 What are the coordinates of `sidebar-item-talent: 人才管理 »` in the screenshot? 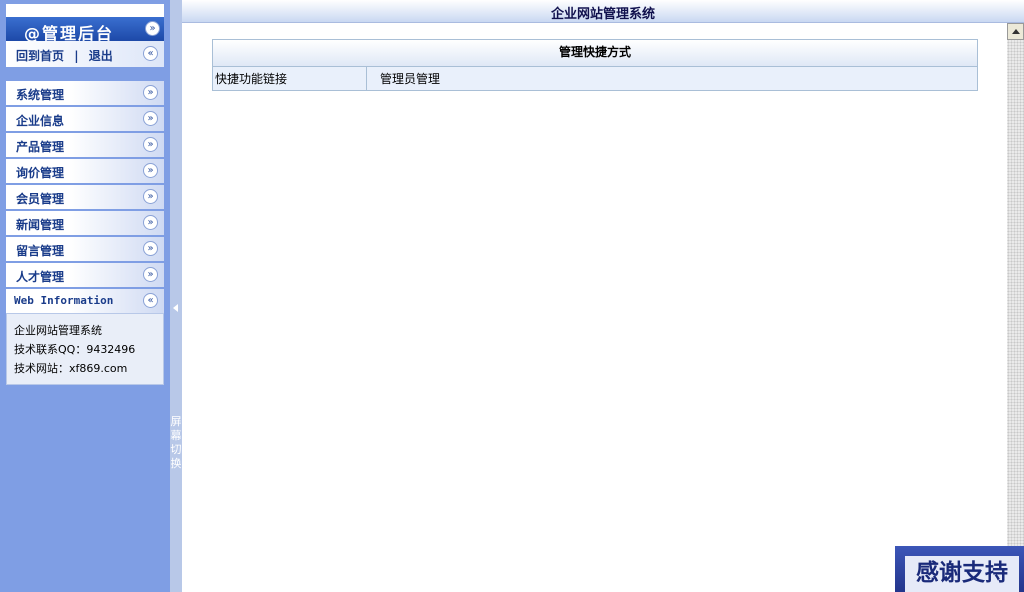 It's located at (85, 276).